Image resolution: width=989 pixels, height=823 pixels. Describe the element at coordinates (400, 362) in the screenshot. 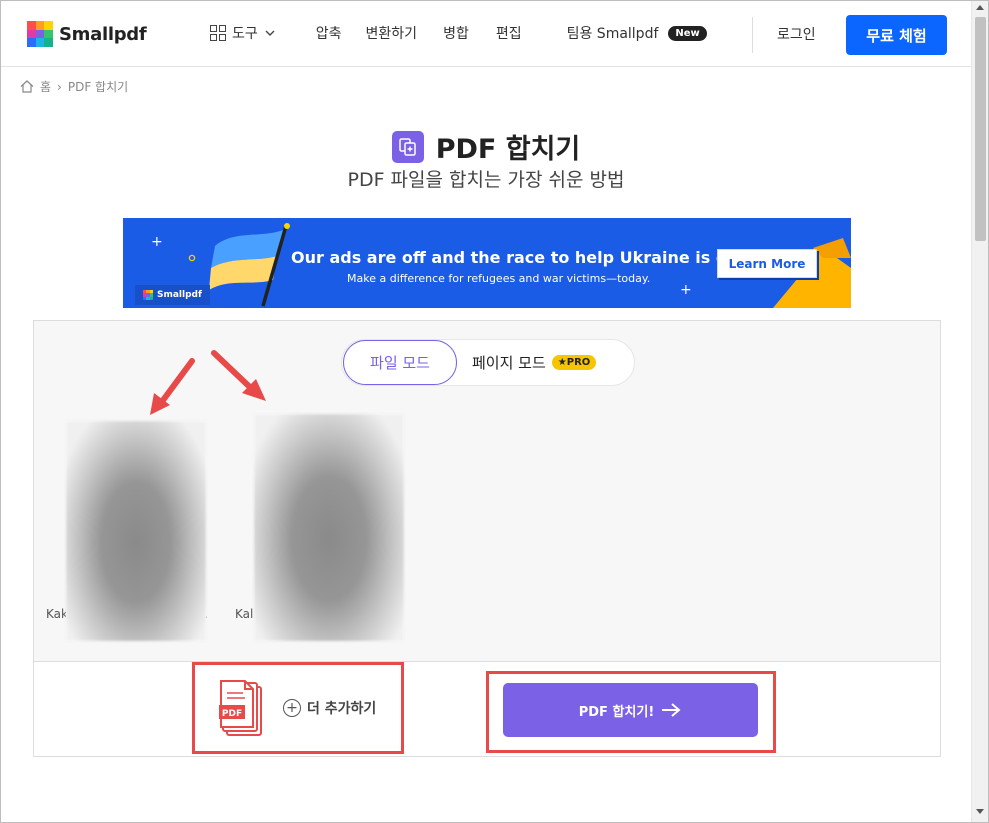

I see `file-mode-tab: 파일 모드` at that location.